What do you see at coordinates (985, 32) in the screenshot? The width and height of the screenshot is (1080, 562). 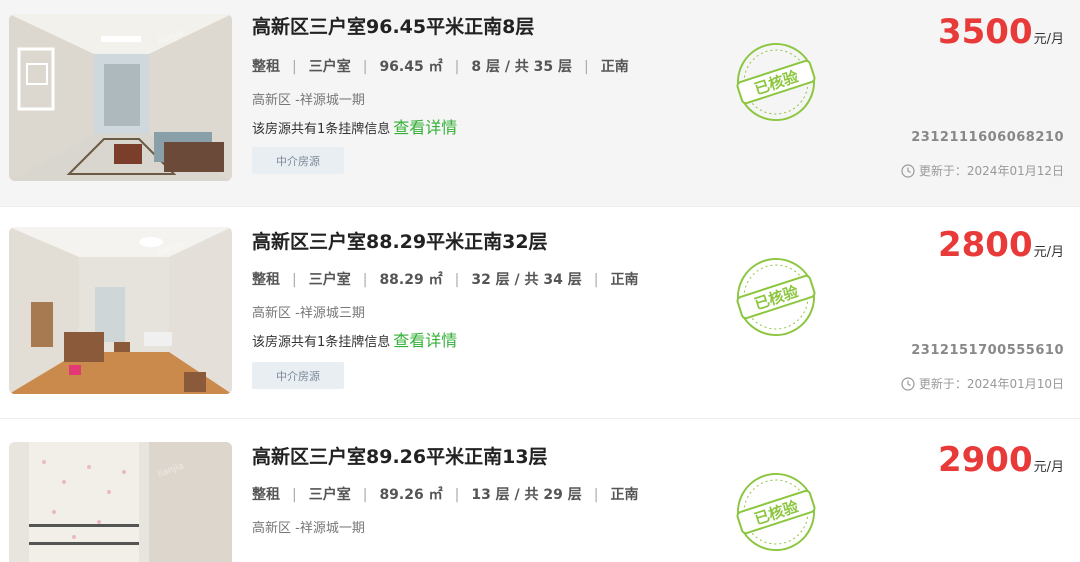 I see `price-value: 3500` at bounding box center [985, 32].